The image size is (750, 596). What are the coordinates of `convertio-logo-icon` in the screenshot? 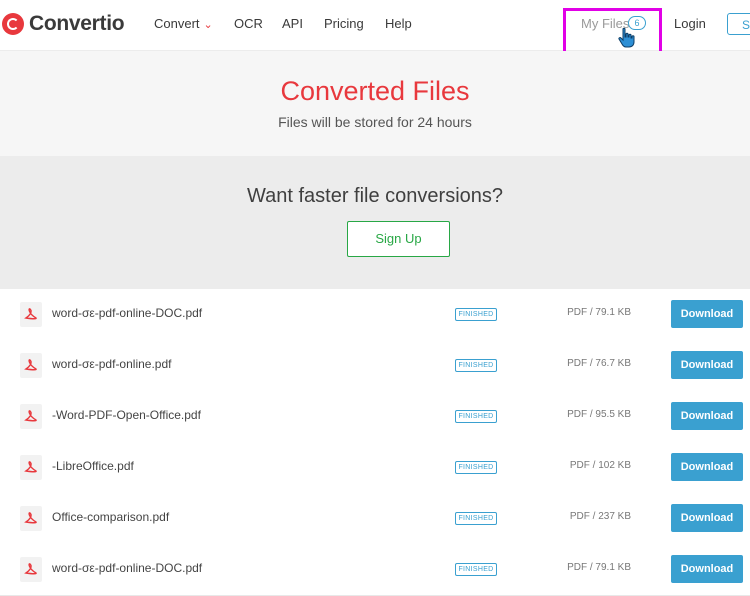 It's located at (13, 24).